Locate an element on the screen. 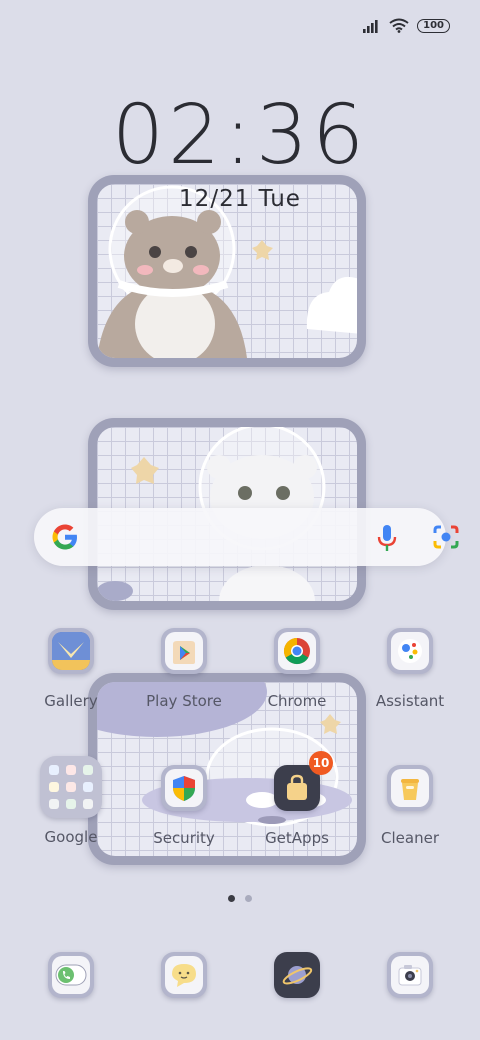 This screenshot has height=1040, width=480. messages-icon is located at coordinates (184, 975).